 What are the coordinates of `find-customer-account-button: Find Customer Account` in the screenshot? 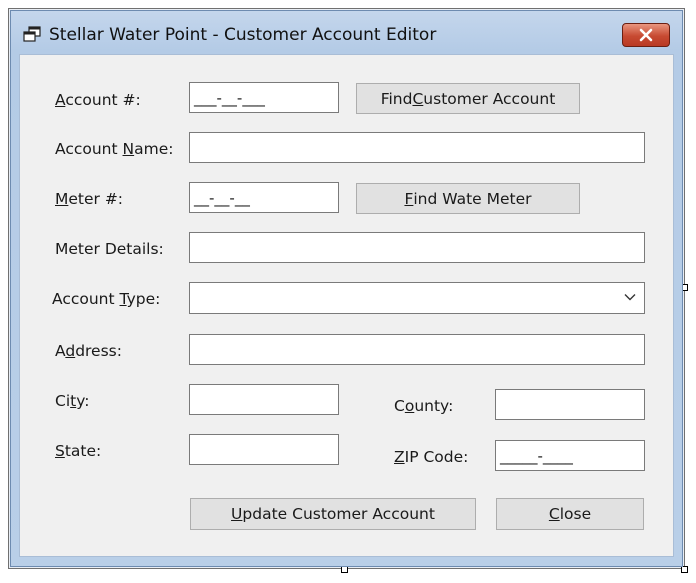 It's located at (468, 98).